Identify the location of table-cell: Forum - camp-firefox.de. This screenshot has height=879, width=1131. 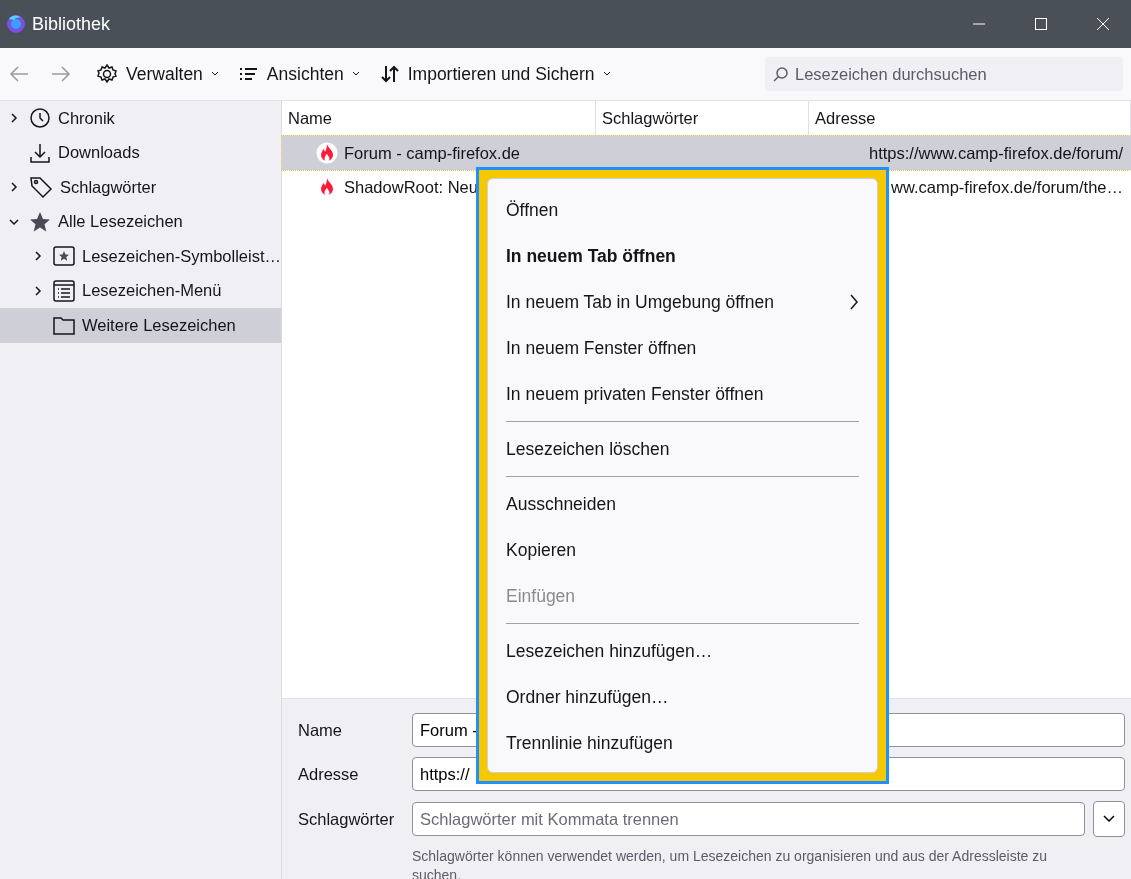
(432, 153).